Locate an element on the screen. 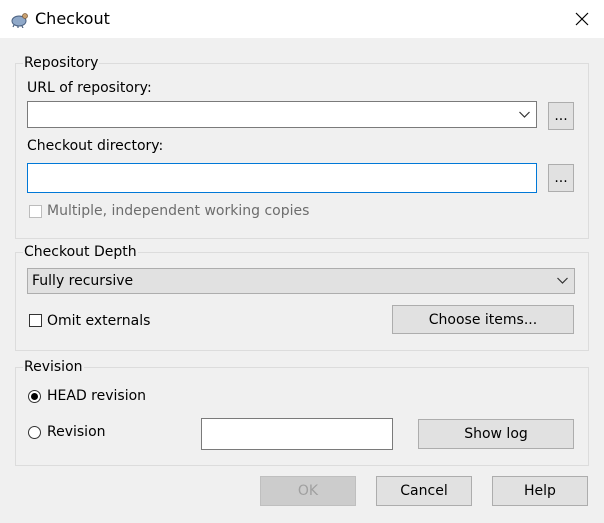  head-revision-label: HEAD revision is located at coordinates (97, 396).